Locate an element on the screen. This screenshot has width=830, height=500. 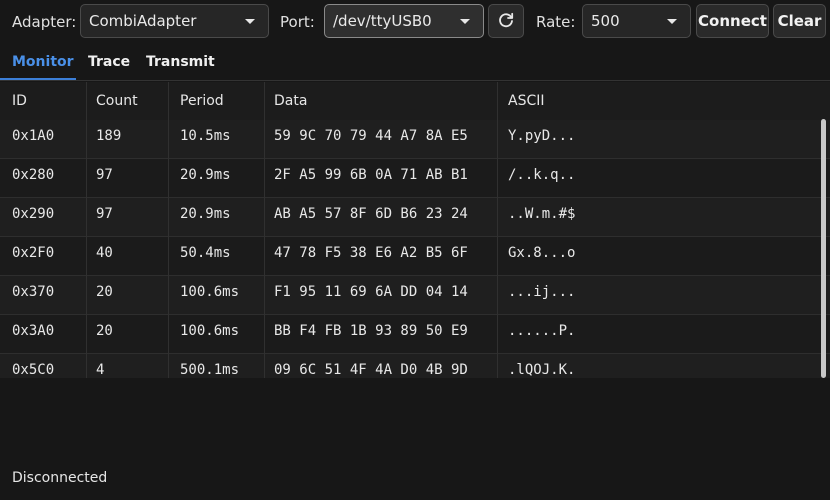
cell-ascii: ......P. is located at coordinates (542, 331).